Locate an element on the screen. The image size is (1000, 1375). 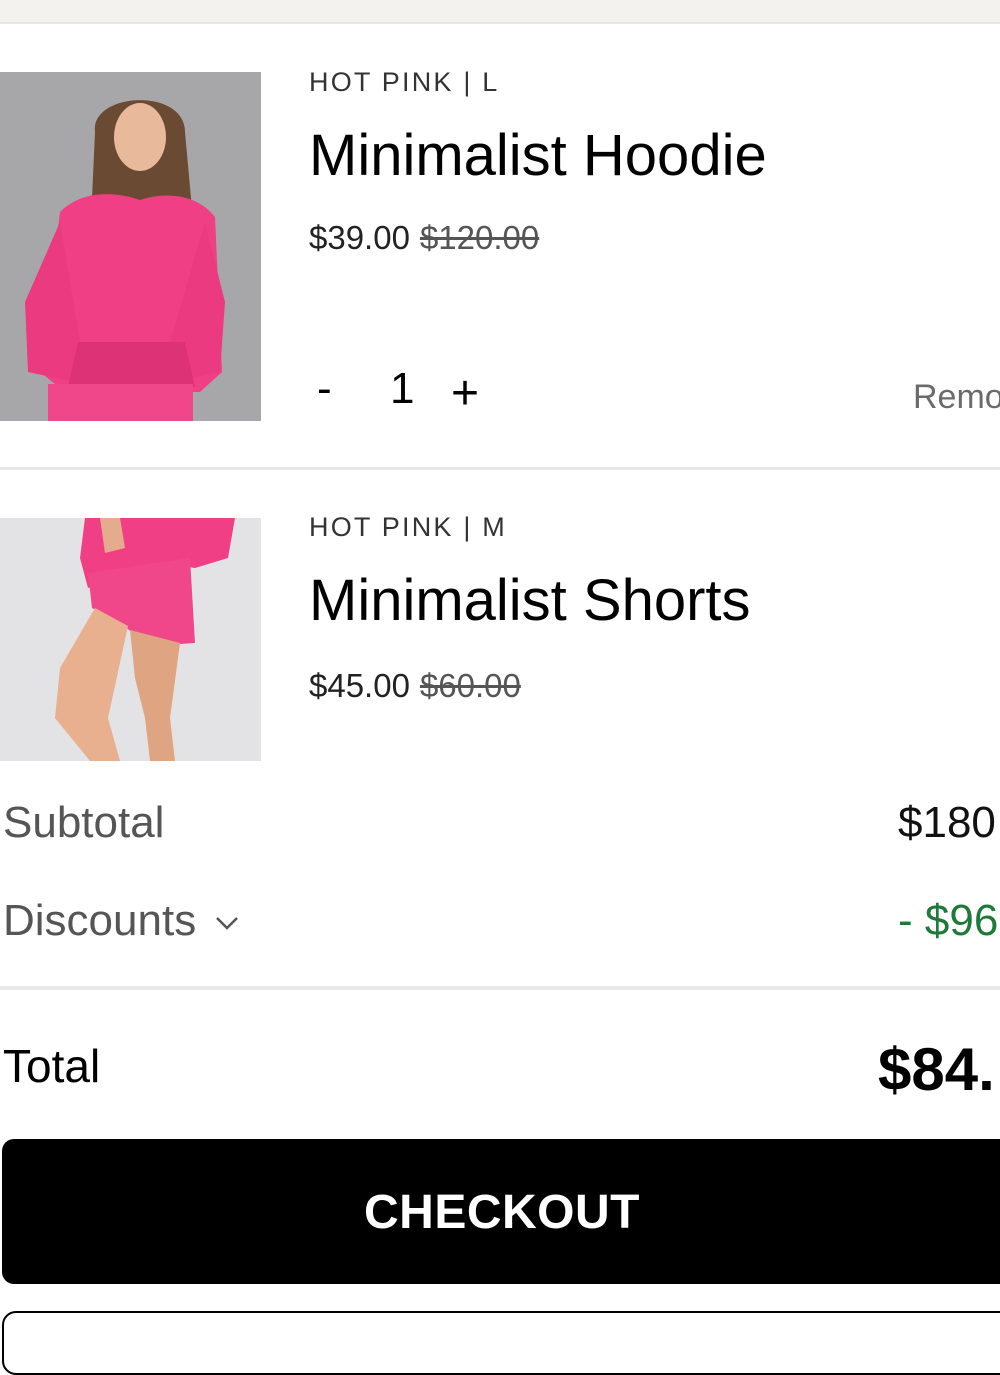
decrement-button: - is located at coordinates (324, 389).